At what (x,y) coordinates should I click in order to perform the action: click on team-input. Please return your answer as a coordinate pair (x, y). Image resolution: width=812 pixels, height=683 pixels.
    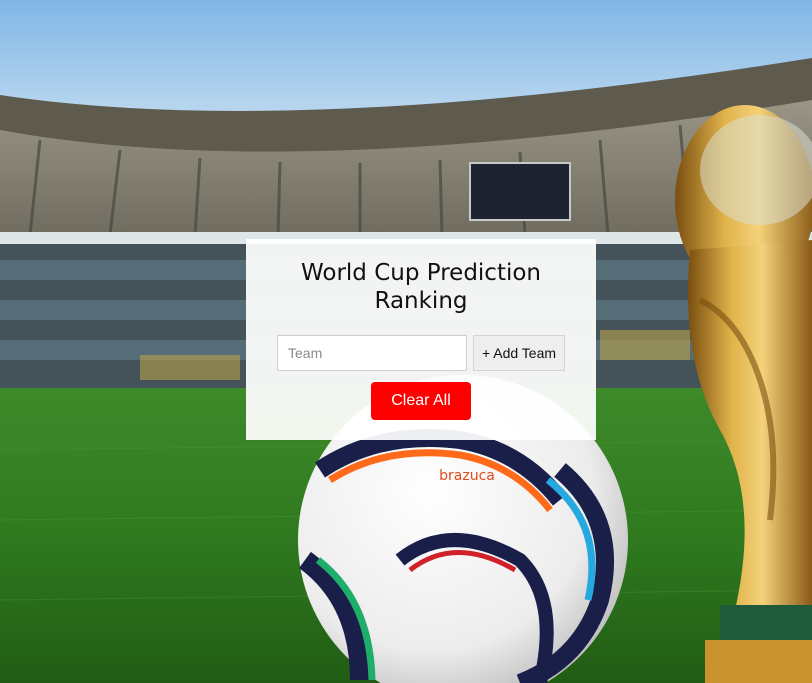
    Looking at the image, I should click on (372, 353).